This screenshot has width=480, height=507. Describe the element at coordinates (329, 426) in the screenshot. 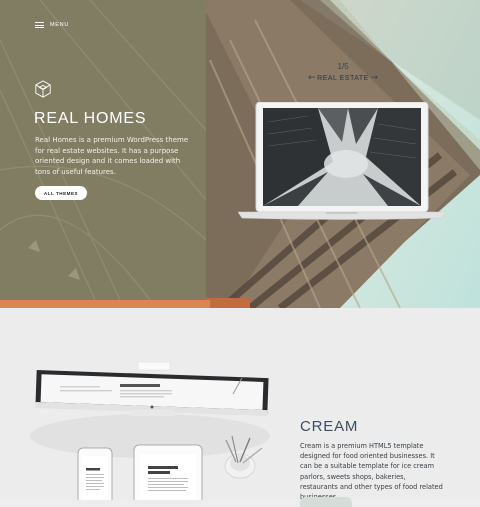

I see `cream-title: CREAM` at that location.